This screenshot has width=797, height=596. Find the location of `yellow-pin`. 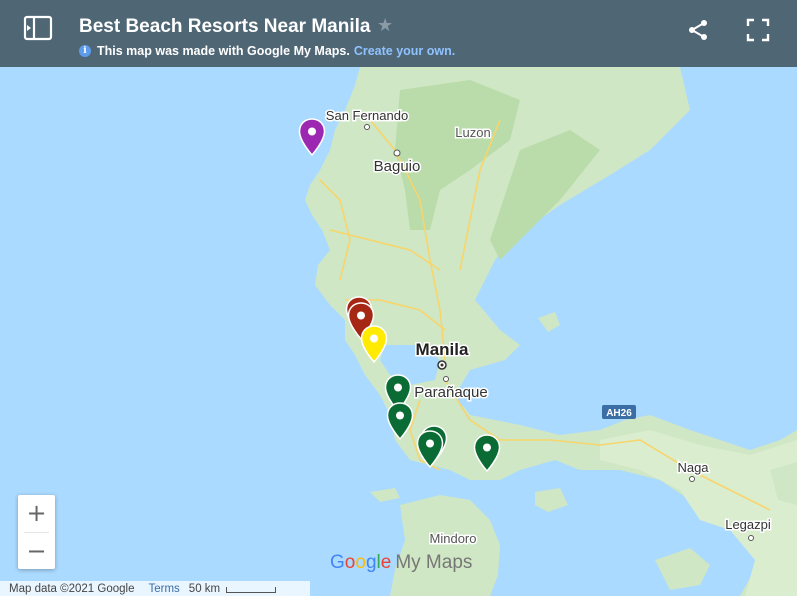

yellow-pin is located at coordinates (374, 344).